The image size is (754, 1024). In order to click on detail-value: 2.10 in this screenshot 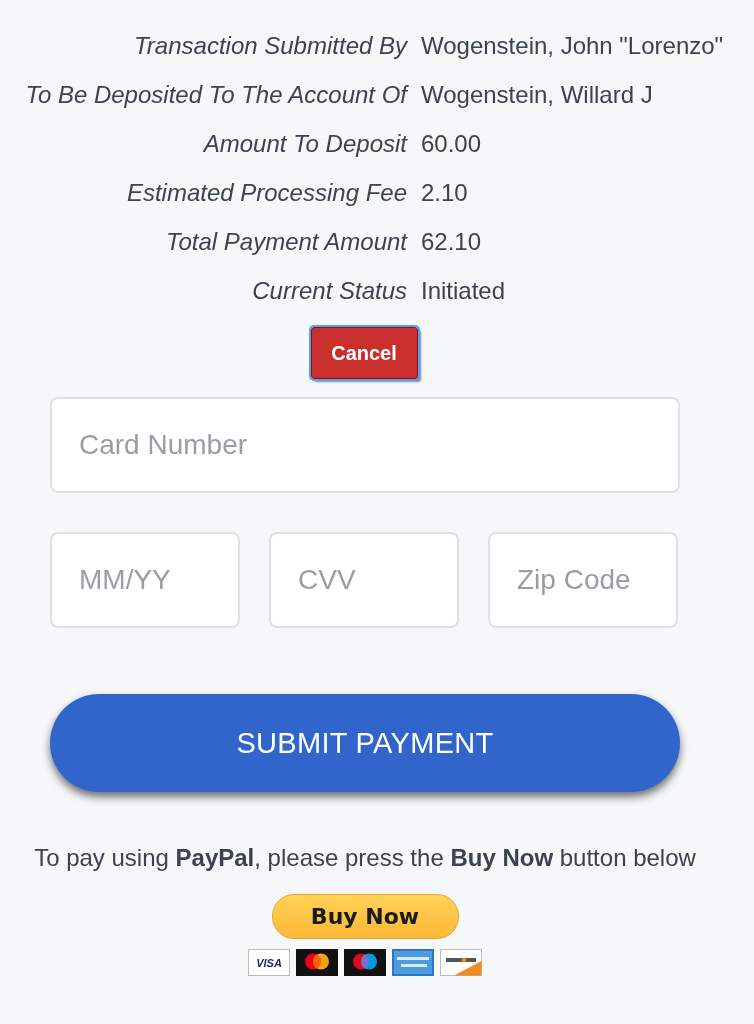, I will do `click(444, 193)`.